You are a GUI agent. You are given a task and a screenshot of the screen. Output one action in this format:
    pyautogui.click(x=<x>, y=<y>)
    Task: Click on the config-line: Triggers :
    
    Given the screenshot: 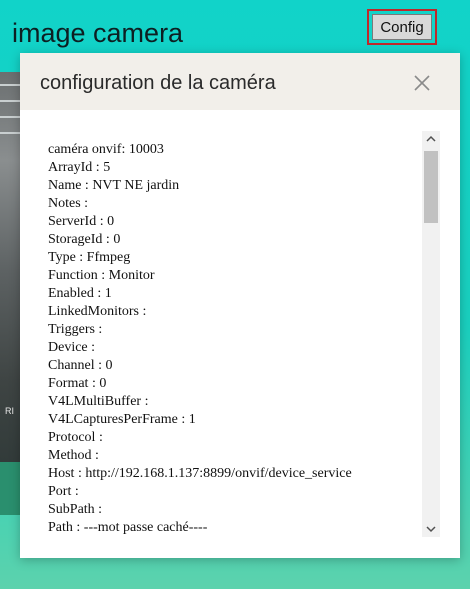 What is the action you would take?
    pyautogui.click(x=75, y=329)
    